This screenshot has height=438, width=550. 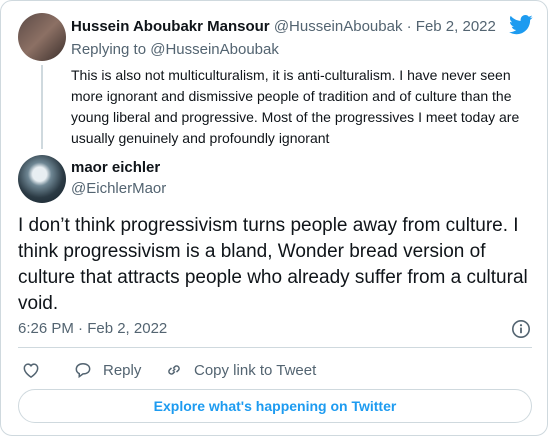 What do you see at coordinates (92, 328) in the screenshot?
I see `tweet-timestamp: 6:26 PM · Feb 2, 2022` at bounding box center [92, 328].